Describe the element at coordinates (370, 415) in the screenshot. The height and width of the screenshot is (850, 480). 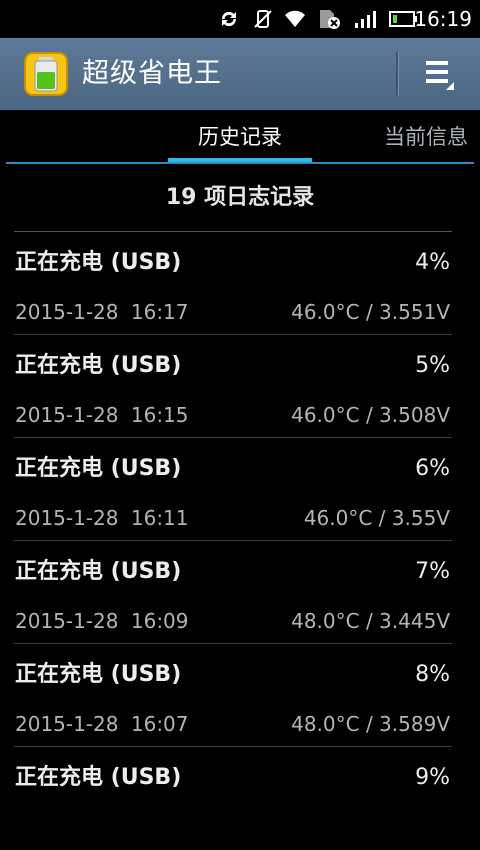
I see `temp-voltage: 46.0°C / 3.508V` at that location.